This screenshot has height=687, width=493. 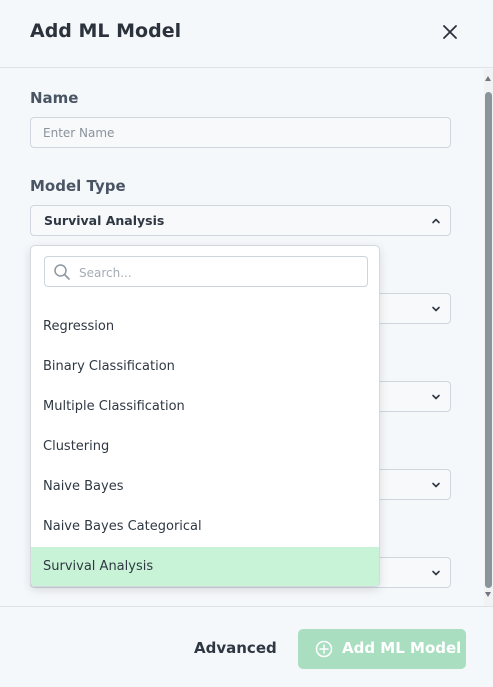 I want to click on option-naive-bayes: Naive Bayes, so click(x=205, y=487).